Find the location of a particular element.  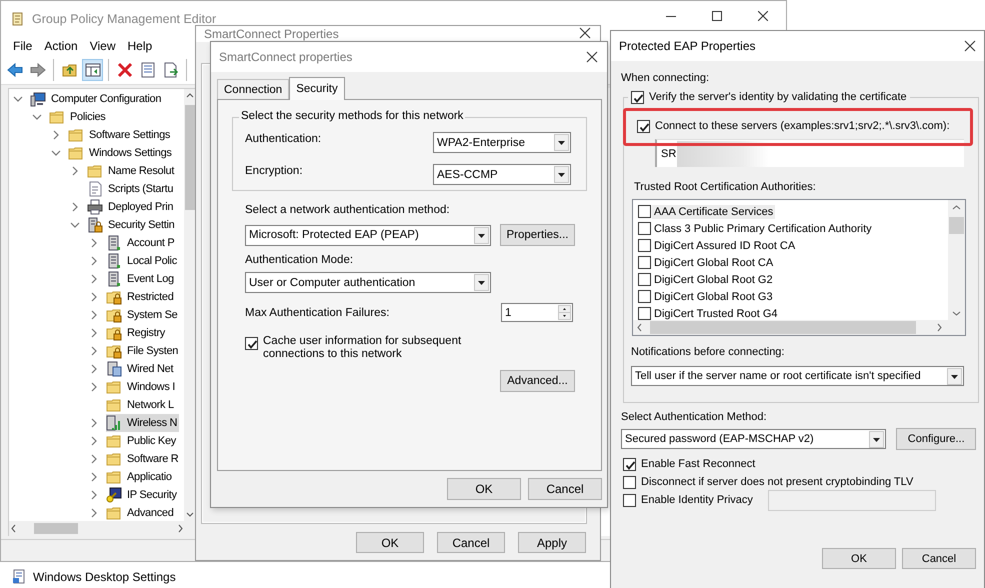

tree-item: Wired Net is located at coordinates (141, 369).